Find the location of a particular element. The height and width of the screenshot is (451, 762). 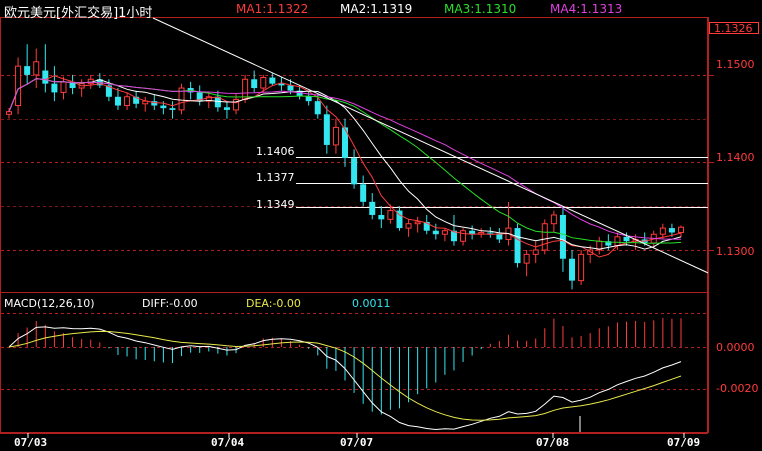

ma4-label: MA4:1.1313 is located at coordinates (586, 9).